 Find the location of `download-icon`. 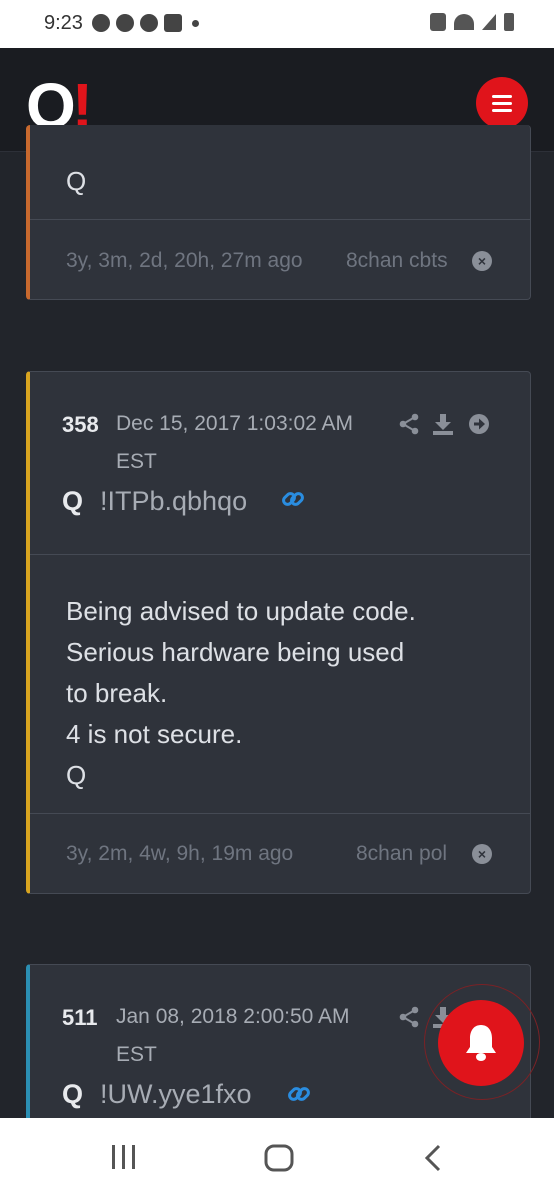

download-icon is located at coordinates (443, 424).